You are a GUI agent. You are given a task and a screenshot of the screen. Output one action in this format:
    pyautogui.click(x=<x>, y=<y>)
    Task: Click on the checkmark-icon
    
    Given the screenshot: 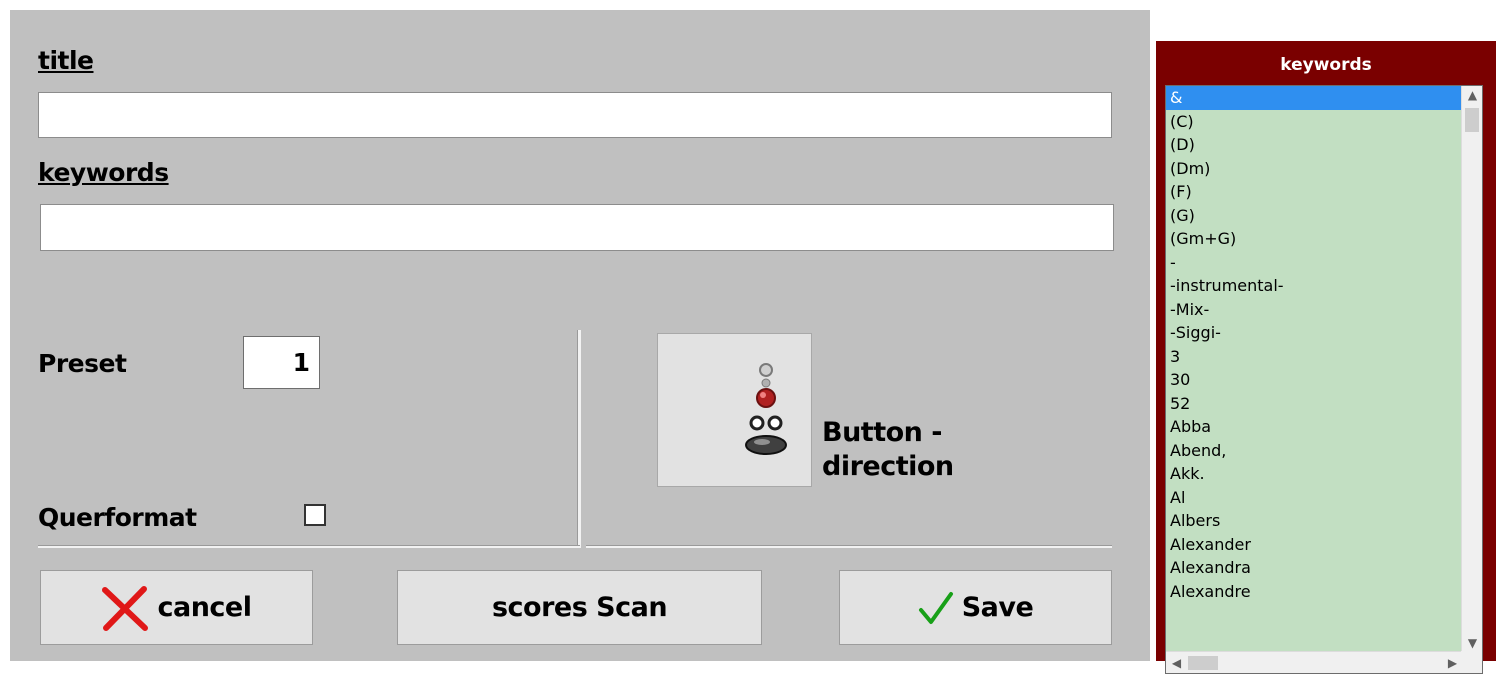 What is the action you would take?
    pyautogui.click(x=935, y=607)
    